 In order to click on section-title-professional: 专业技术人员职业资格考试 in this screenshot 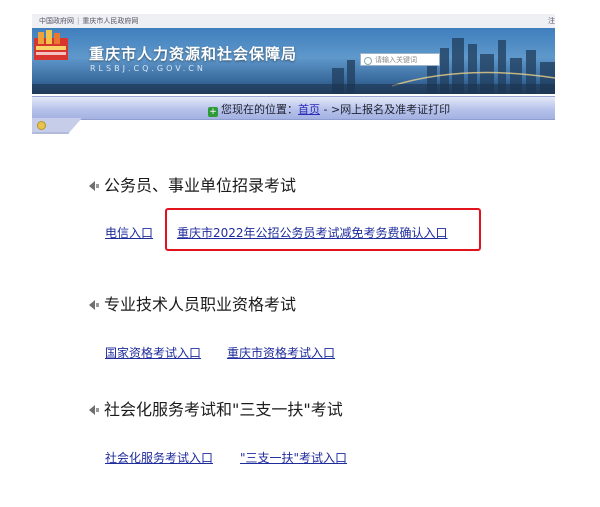, I will do `click(192, 303)`.